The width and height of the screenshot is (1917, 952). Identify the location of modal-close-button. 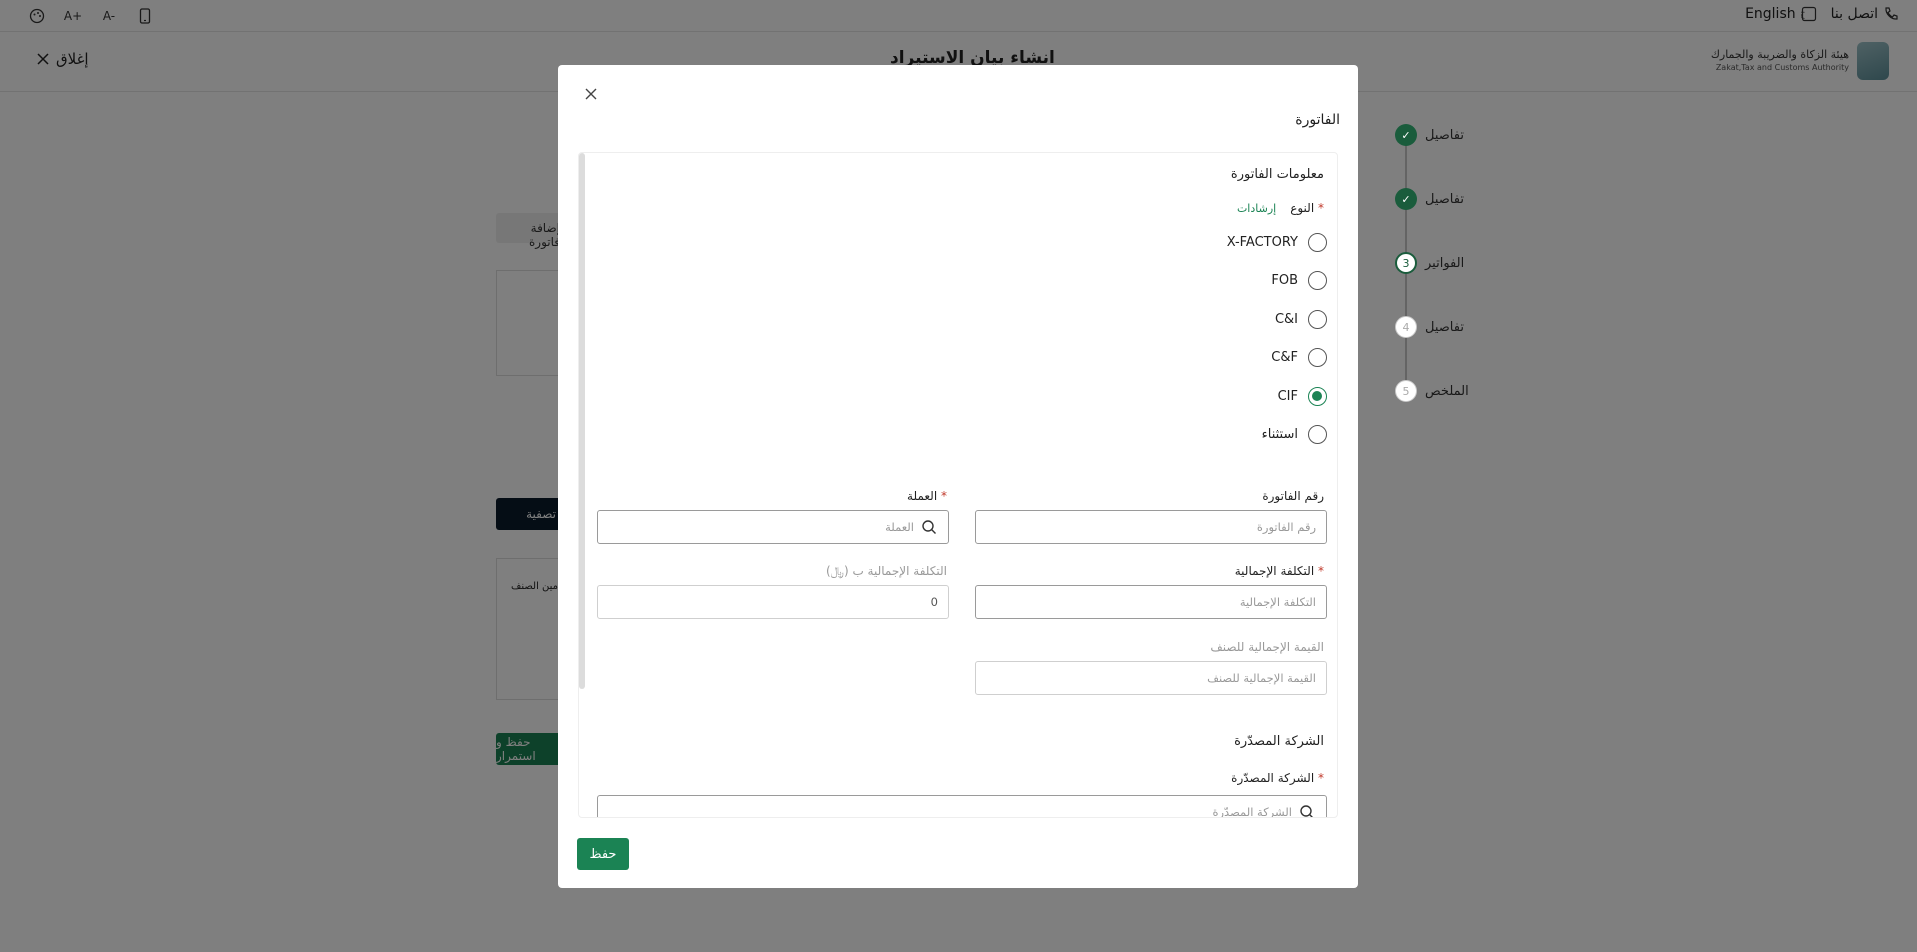
(591, 94).